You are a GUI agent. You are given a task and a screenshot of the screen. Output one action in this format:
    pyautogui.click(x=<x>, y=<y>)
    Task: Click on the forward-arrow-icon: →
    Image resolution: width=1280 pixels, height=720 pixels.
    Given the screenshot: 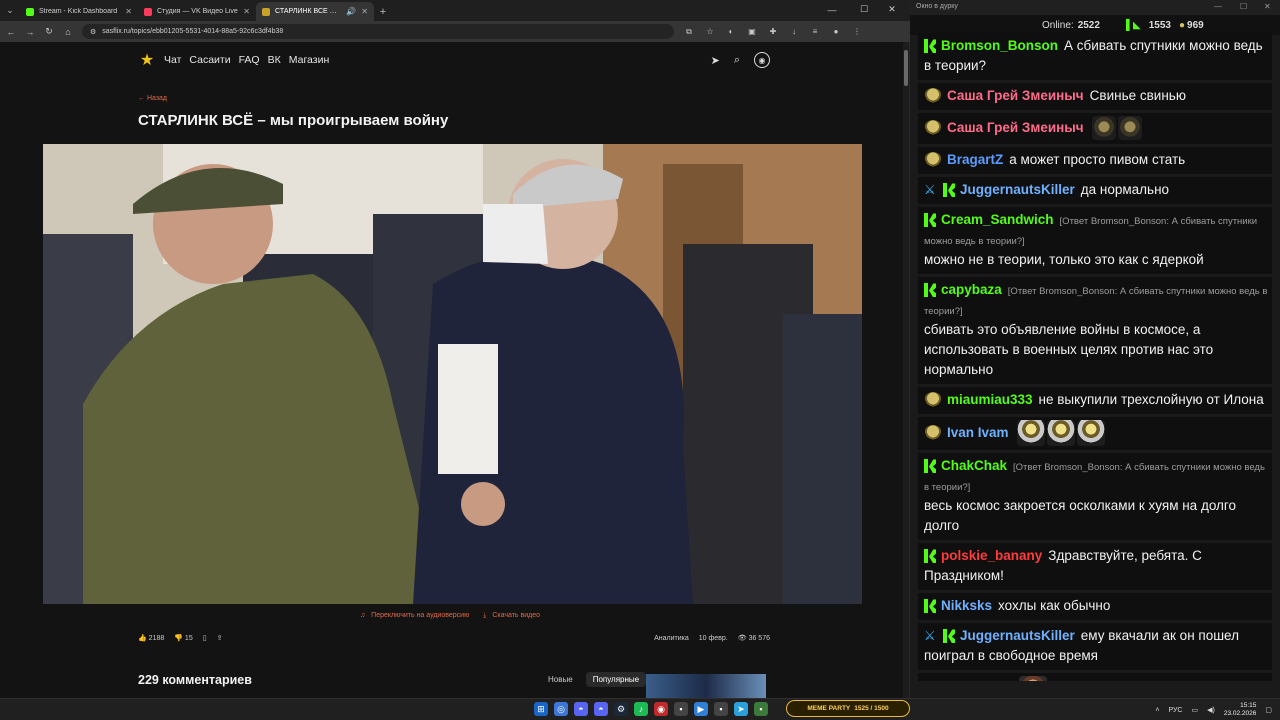 What is the action you would take?
    pyautogui.click(x=30, y=32)
    